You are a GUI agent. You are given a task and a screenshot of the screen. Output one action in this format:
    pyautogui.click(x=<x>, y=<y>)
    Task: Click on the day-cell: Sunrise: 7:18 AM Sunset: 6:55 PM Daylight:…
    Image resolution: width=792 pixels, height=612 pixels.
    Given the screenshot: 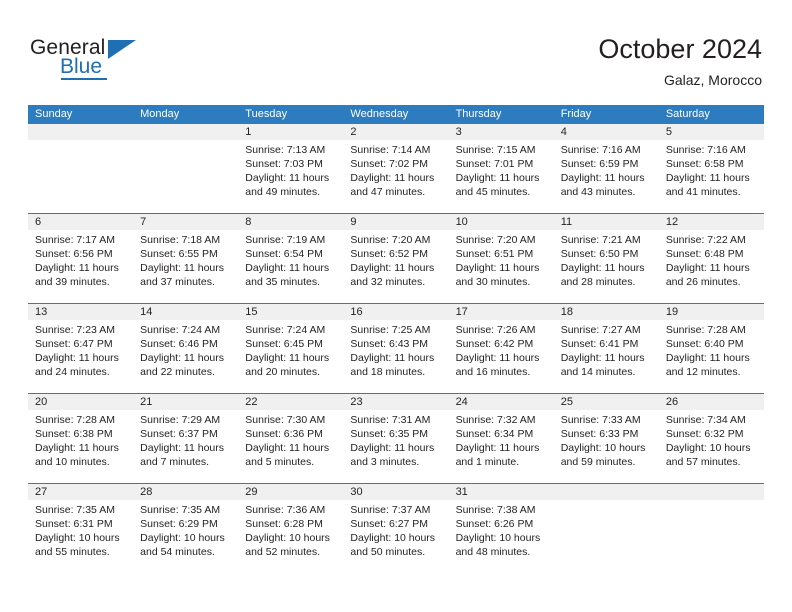 What is the action you would take?
    pyautogui.click(x=185, y=266)
    